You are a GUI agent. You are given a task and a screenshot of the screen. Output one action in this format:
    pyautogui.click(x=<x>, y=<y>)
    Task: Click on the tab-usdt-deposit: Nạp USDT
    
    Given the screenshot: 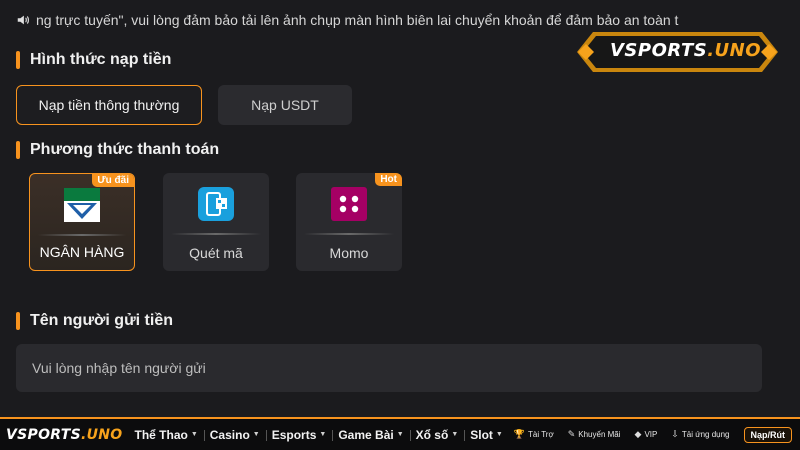 What is the action you would take?
    pyautogui.click(x=285, y=105)
    